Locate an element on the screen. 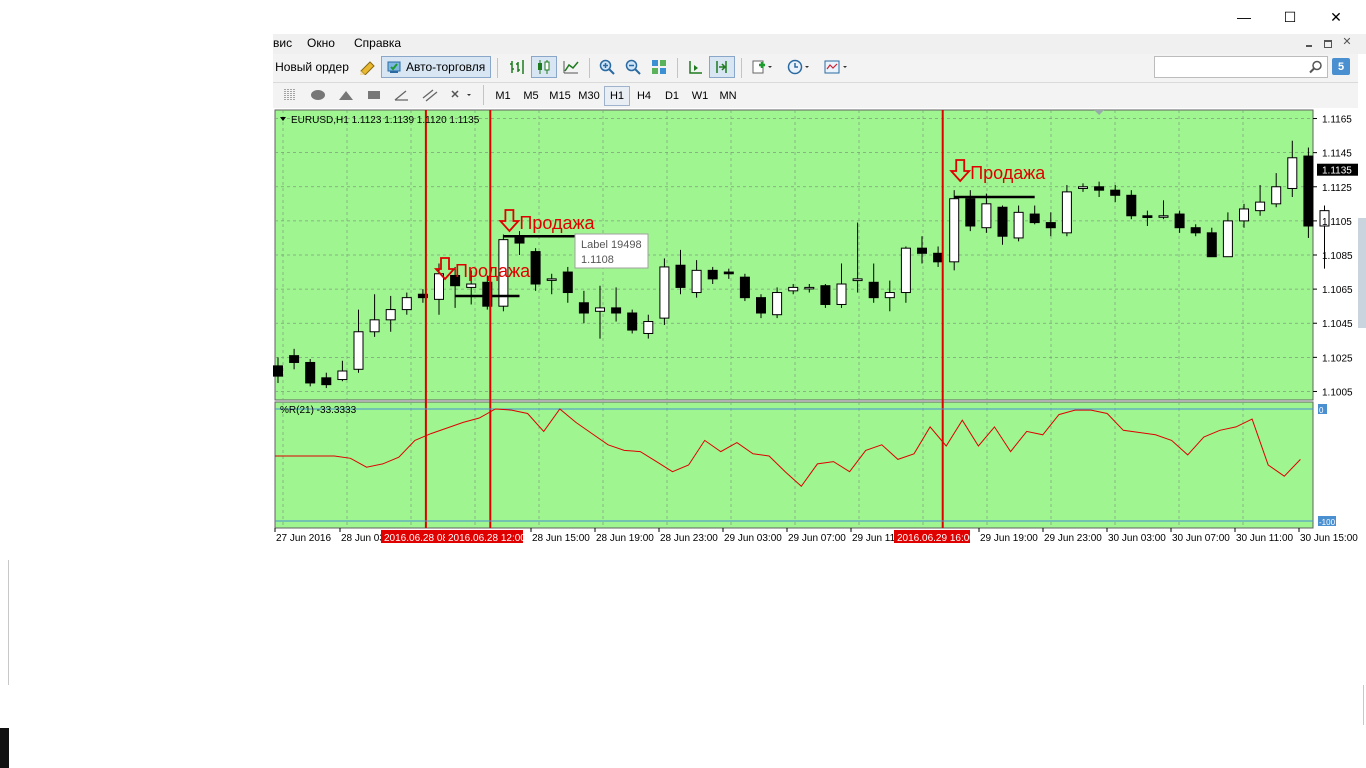  search-input is located at coordinates (1241, 67).